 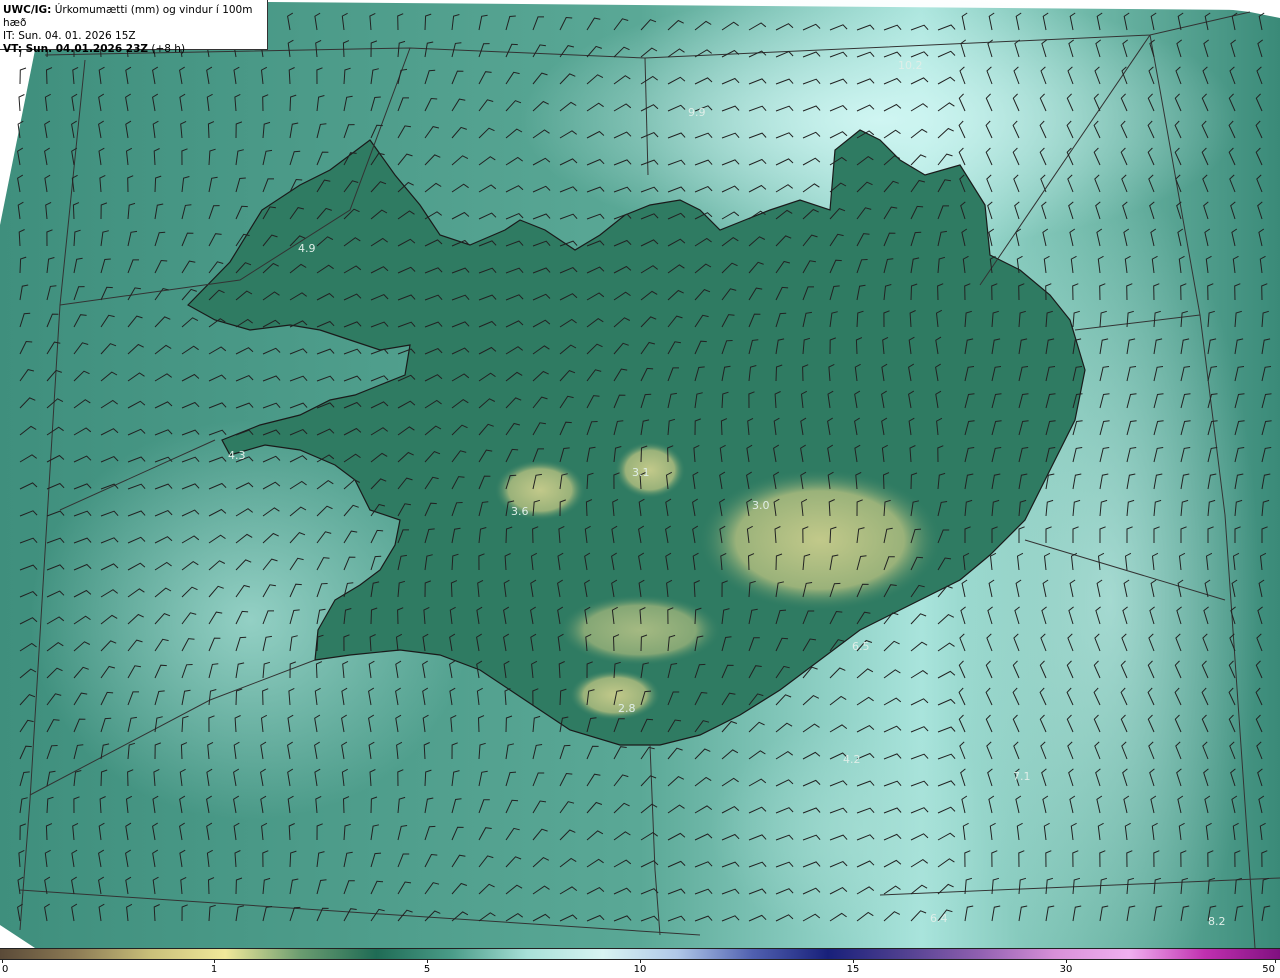 I want to click on colorbar-tick-label: 1, so click(x=214, y=969).